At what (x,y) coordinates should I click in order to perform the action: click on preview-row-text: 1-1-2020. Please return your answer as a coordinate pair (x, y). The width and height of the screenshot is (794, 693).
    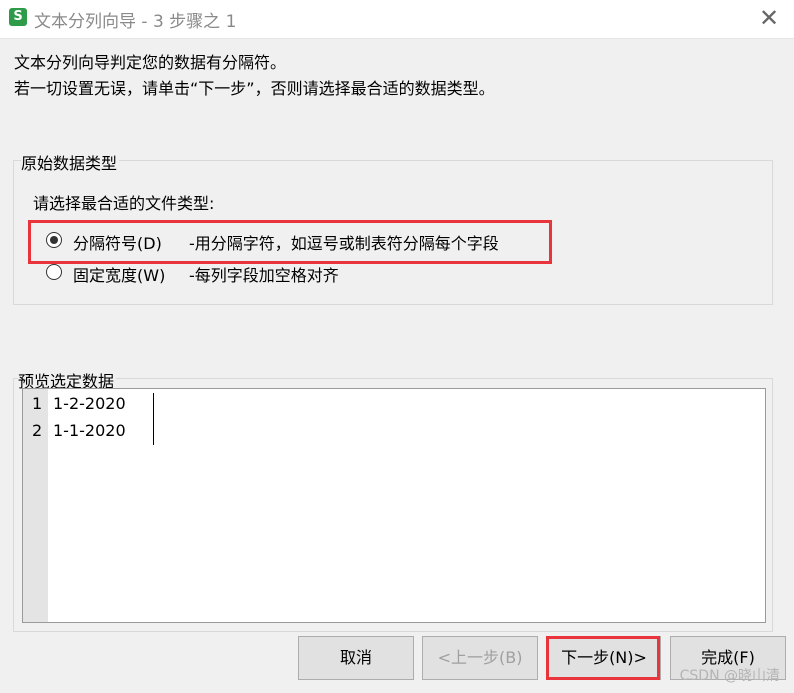
    Looking at the image, I should click on (89, 430).